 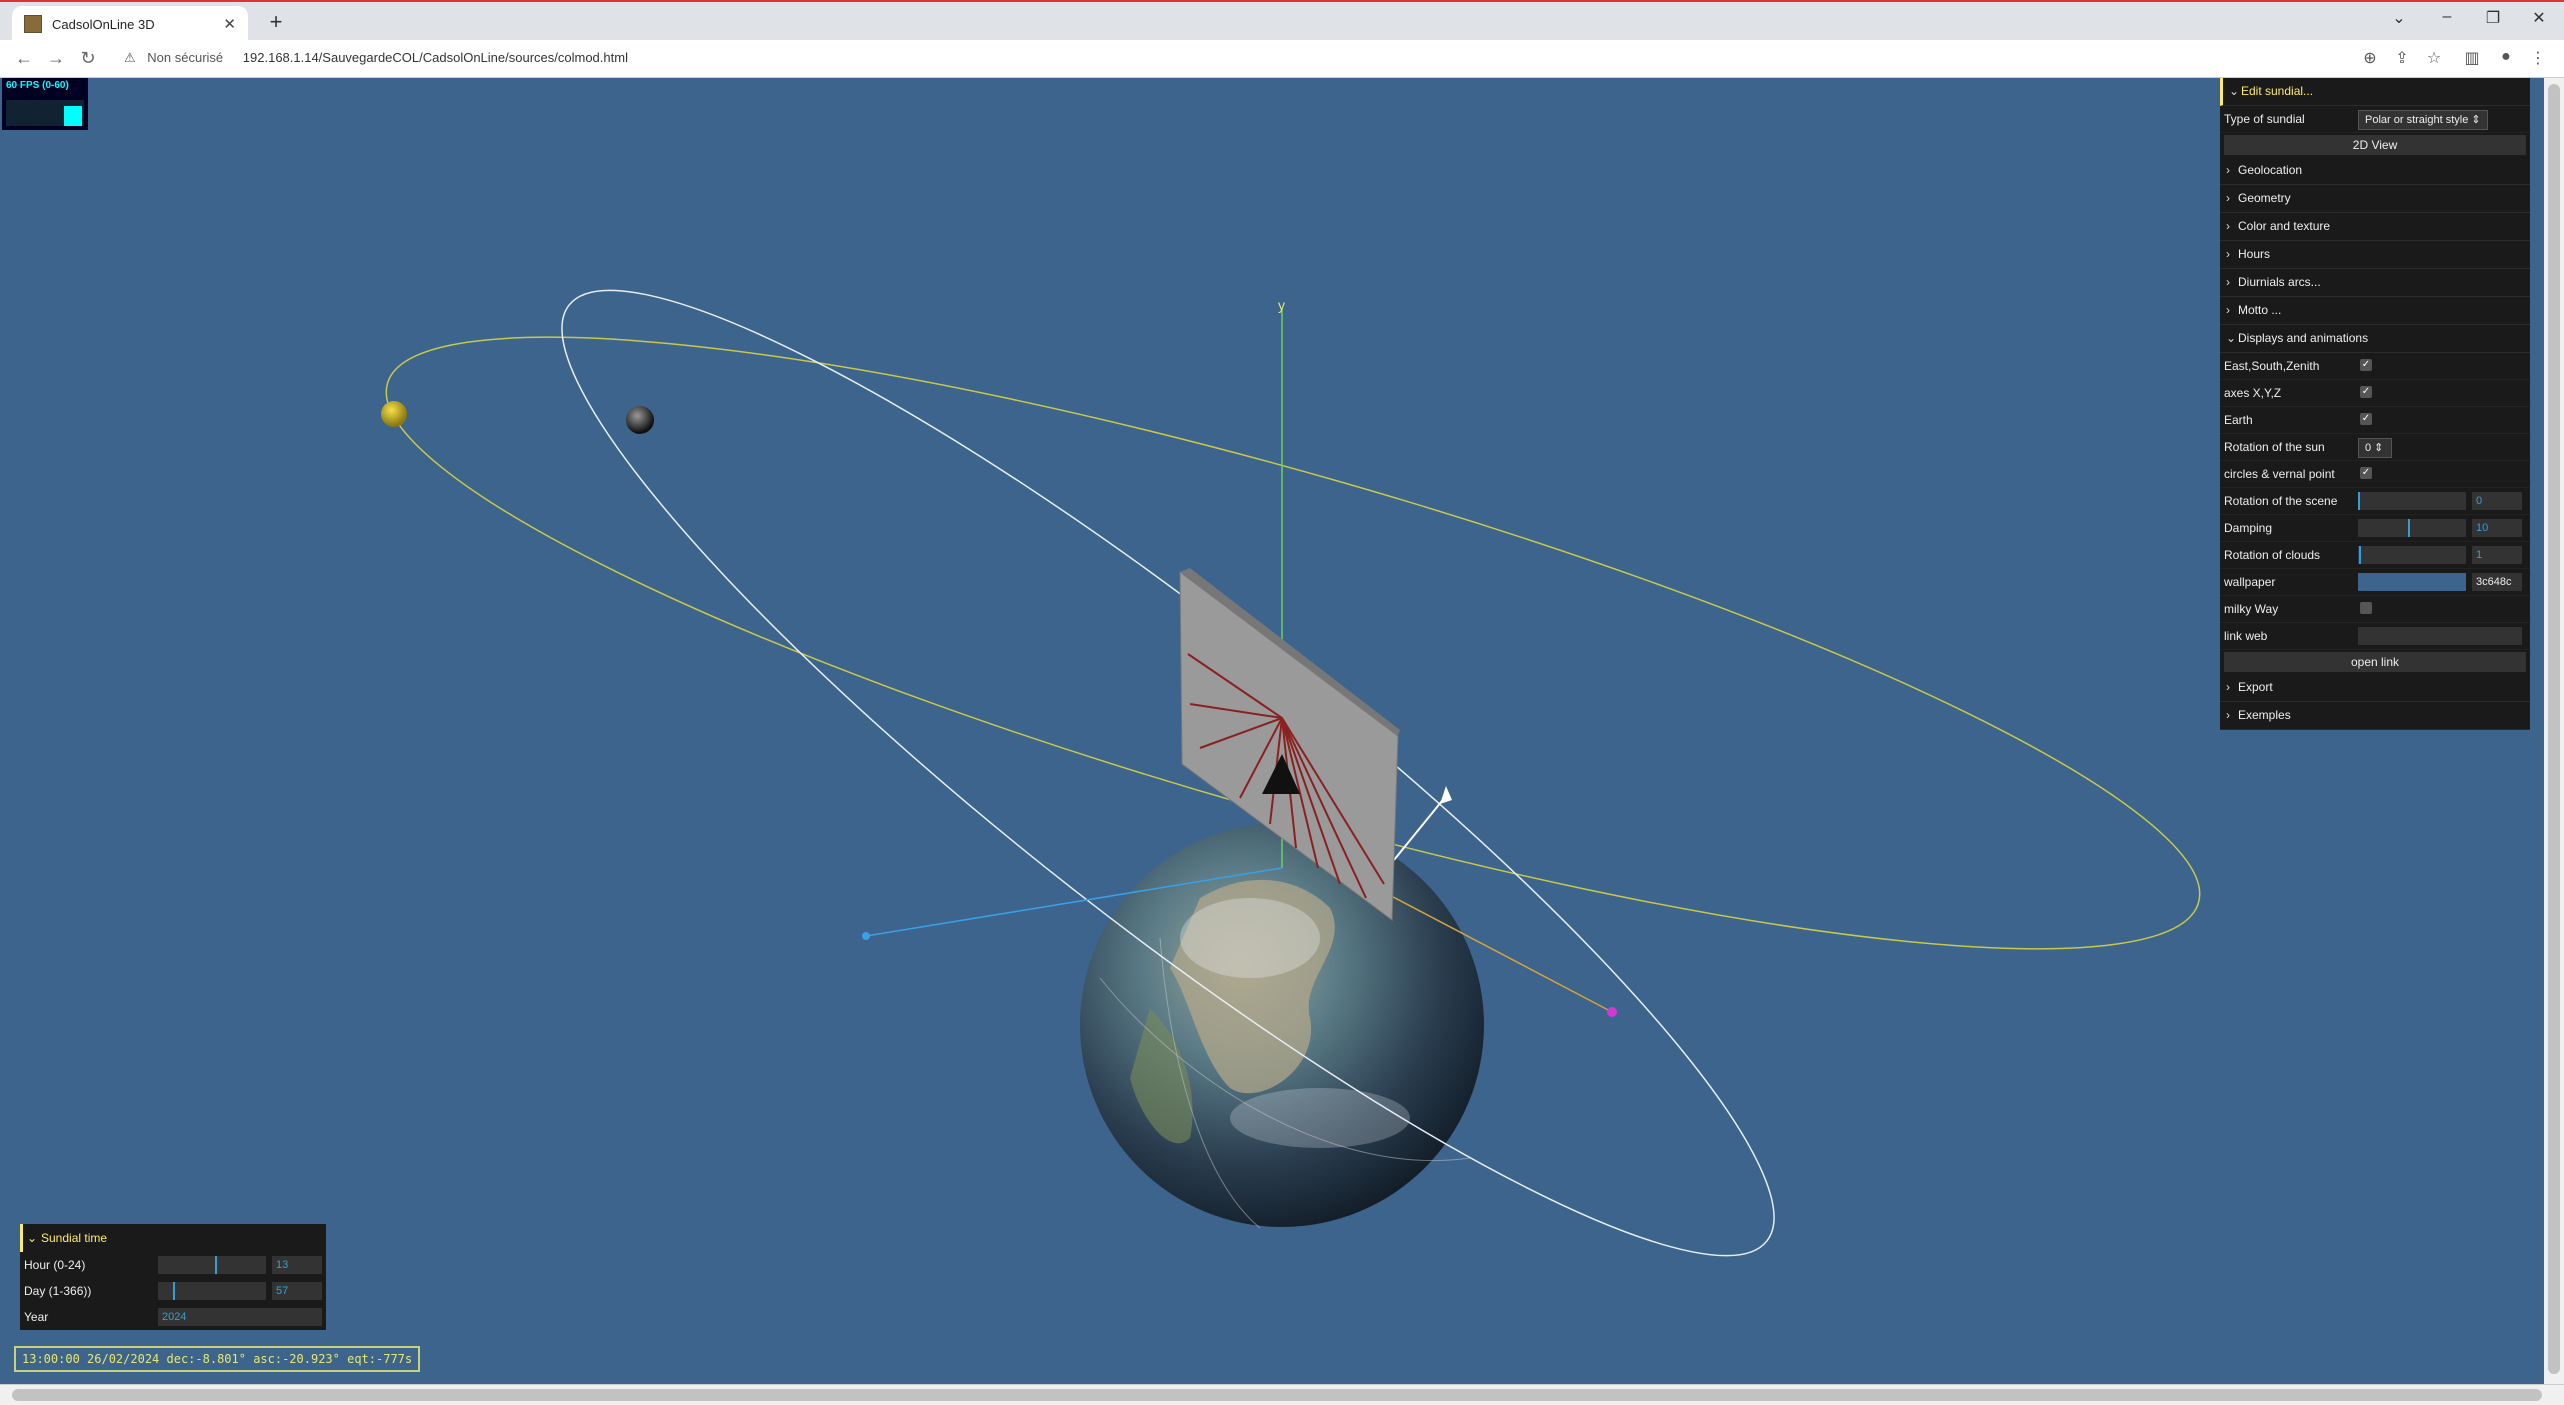 I want to click on back-icon: ←, so click(x=24, y=58).